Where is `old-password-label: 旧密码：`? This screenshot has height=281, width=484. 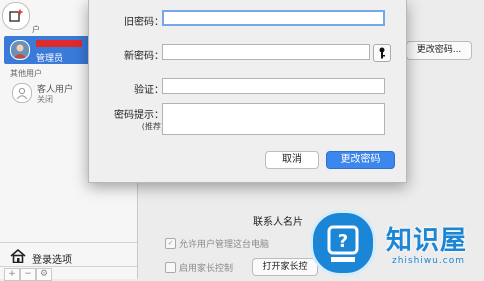 old-password-label: 旧密码： is located at coordinates (144, 22).